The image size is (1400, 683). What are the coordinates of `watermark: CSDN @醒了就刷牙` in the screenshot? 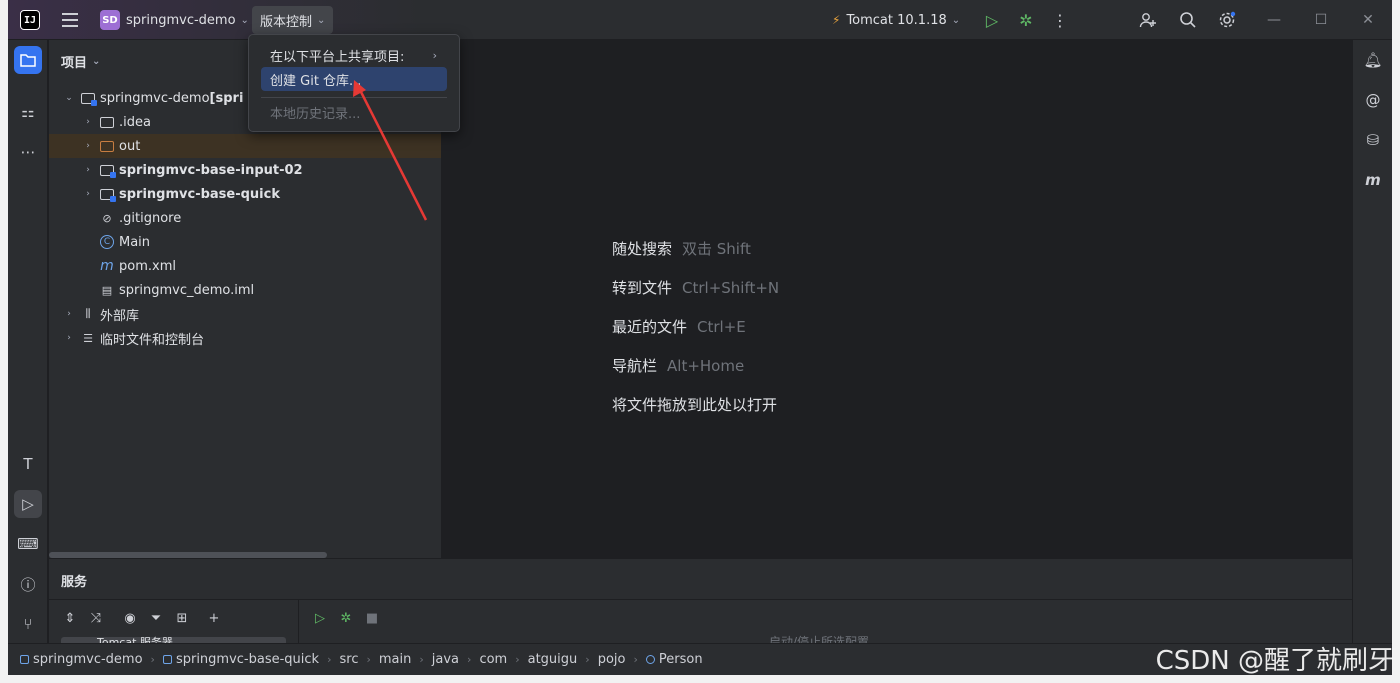 It's located at (1274, 661).